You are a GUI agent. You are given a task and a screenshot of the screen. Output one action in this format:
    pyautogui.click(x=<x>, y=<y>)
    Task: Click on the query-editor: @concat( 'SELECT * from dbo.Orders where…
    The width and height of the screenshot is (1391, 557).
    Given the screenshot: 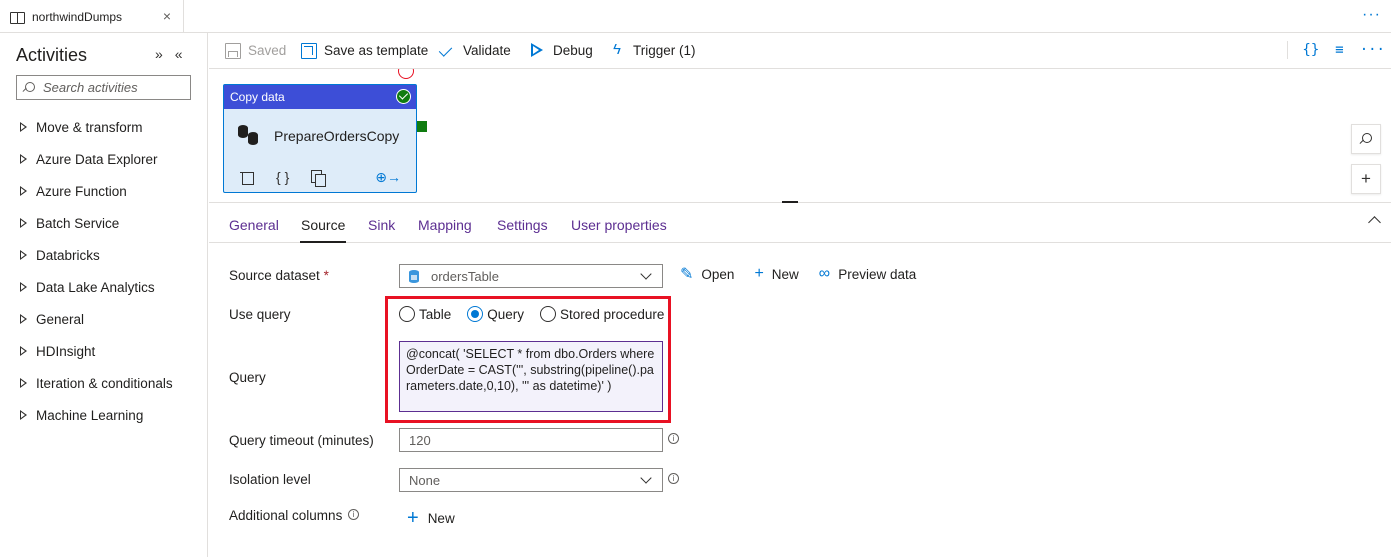 What is the action you would take?
    pyautogui.click(x=531, y=376)
    